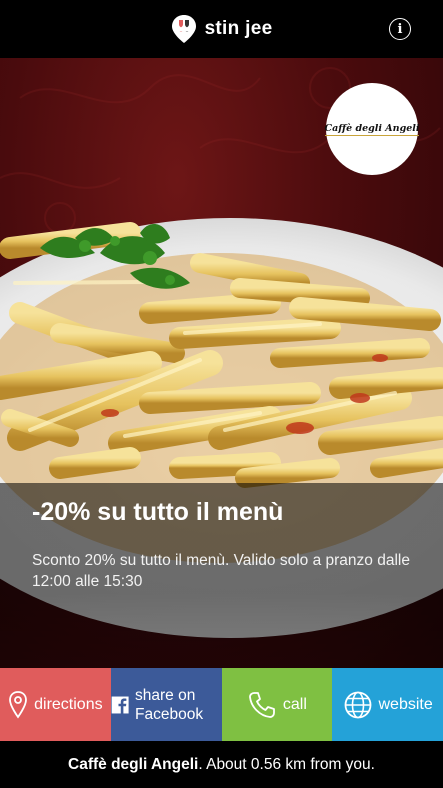 The width and height of the screenshot is (443, 788). What do you see at coordinates (68, 704) in the screenshot?
I see `directions-label: directions` at bounding box center [68, 704].